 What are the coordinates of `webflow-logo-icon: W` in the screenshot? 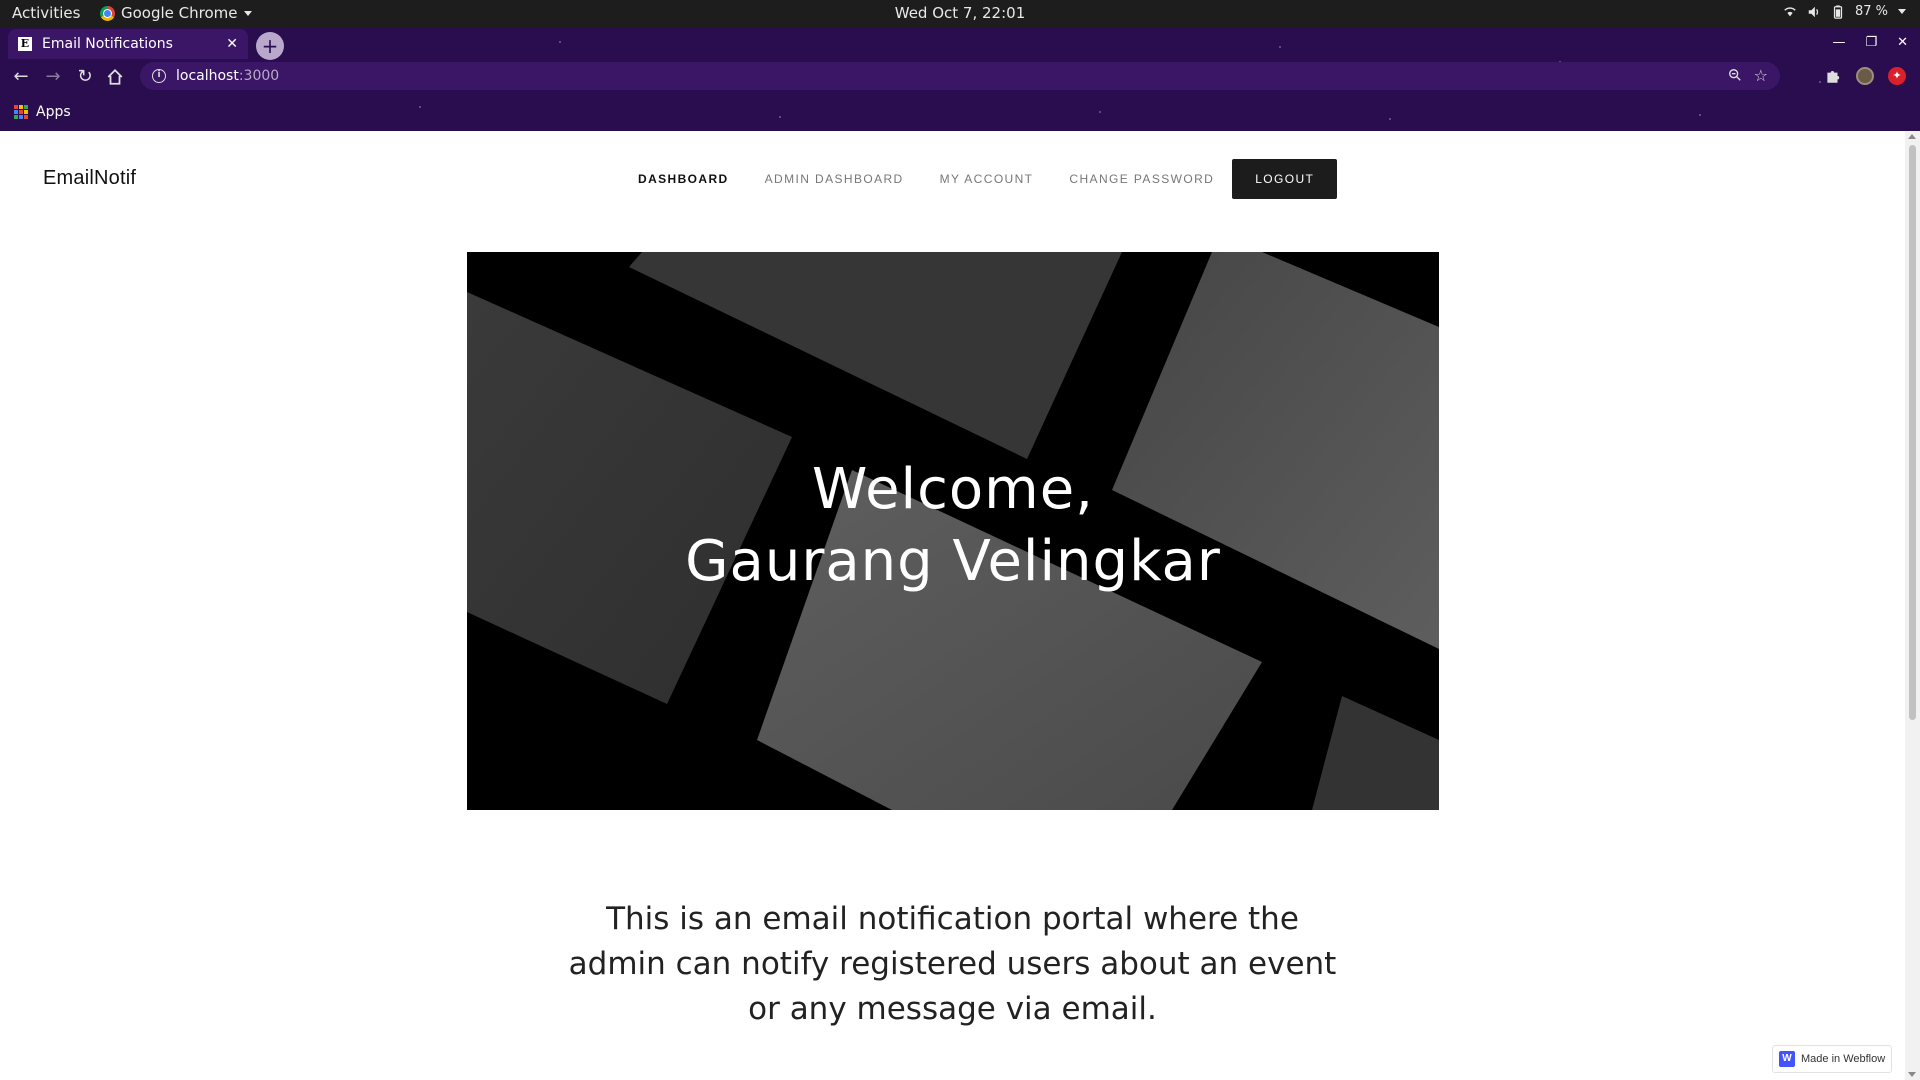 It's located at (1787, 1059).